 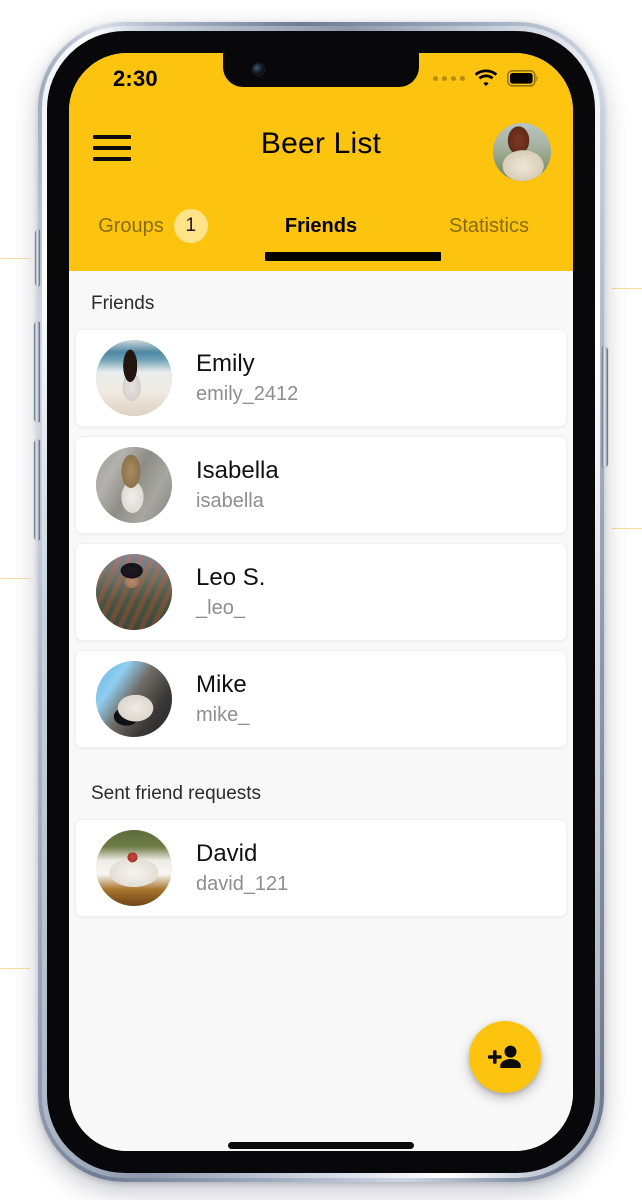 I want to click on friend-name: Mike, so click(x=221, y=685).